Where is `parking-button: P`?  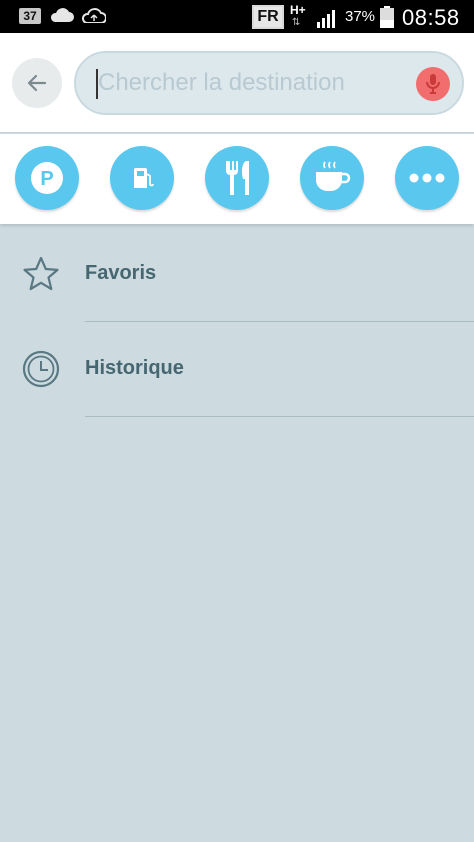 parking-button: P is located at coordinates (47, 178).